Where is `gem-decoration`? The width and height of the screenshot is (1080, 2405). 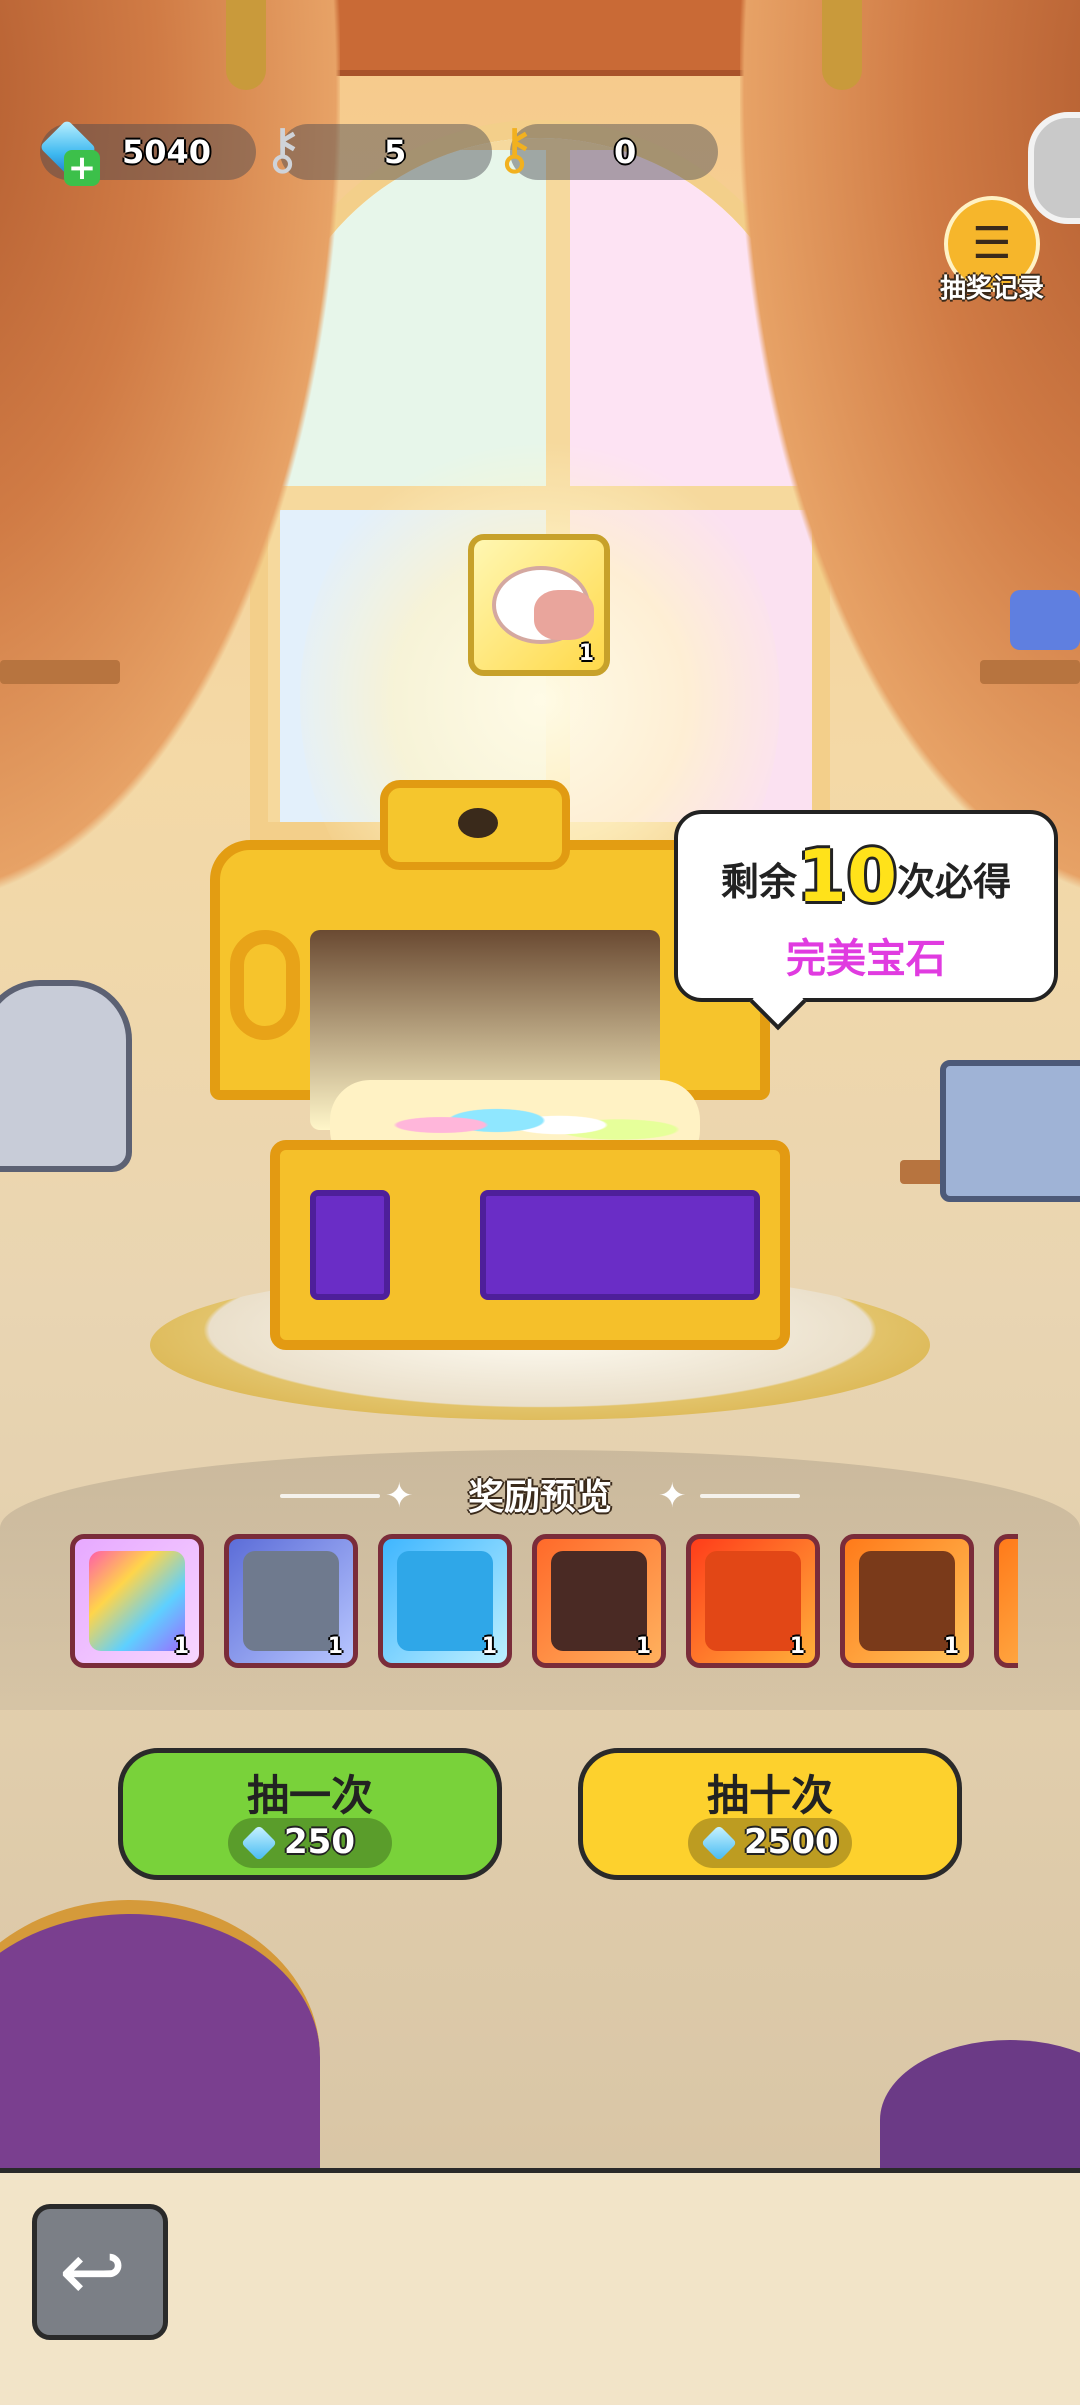 gem-decoration is located at coordinates (1045, 620).